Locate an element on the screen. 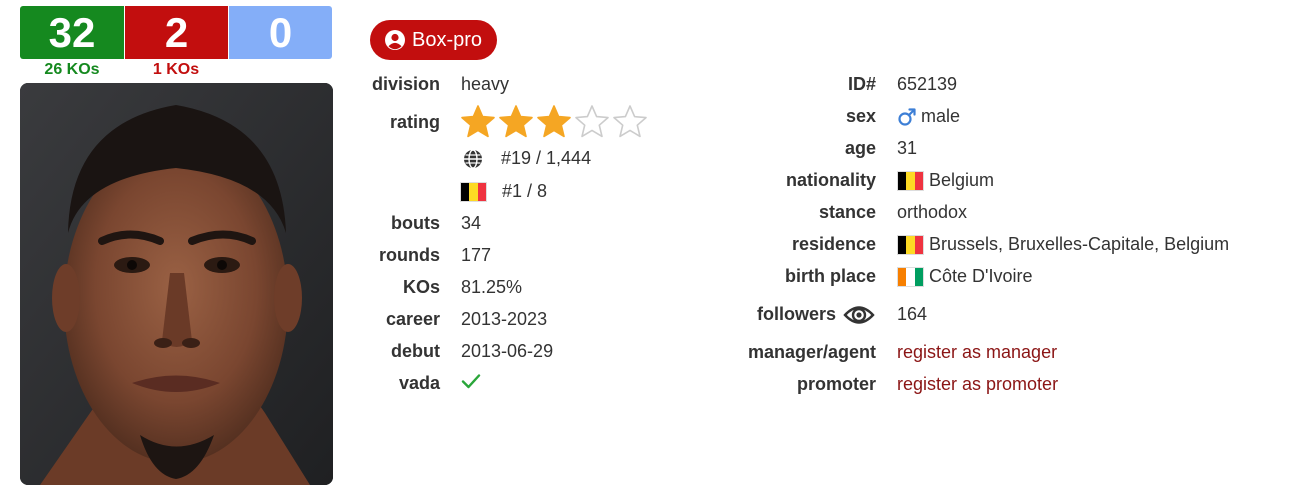 The height and width of the screenshot is (502, 1306). rating-label: rating is located at coordinates (414, 122).